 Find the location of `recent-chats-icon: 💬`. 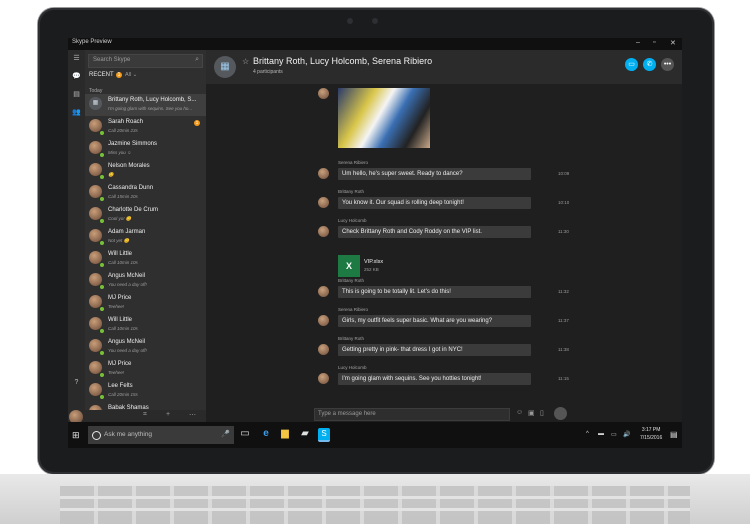

recent-chats-icon: 💬 is located at coordinates (76, 76).